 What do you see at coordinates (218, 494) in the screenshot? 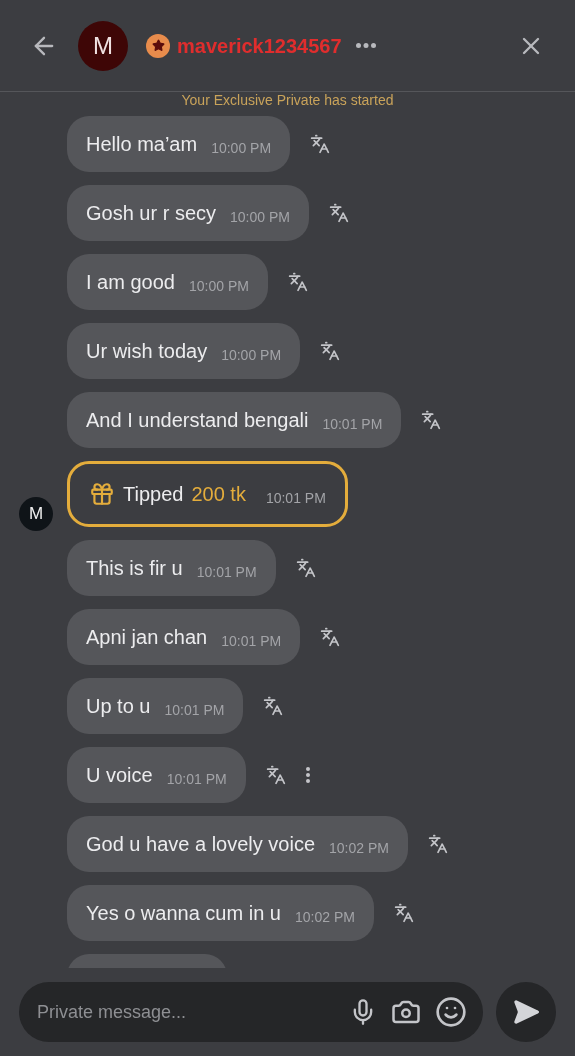
I see `tip-amount: 200 tk` at bounding box center [218, 494].